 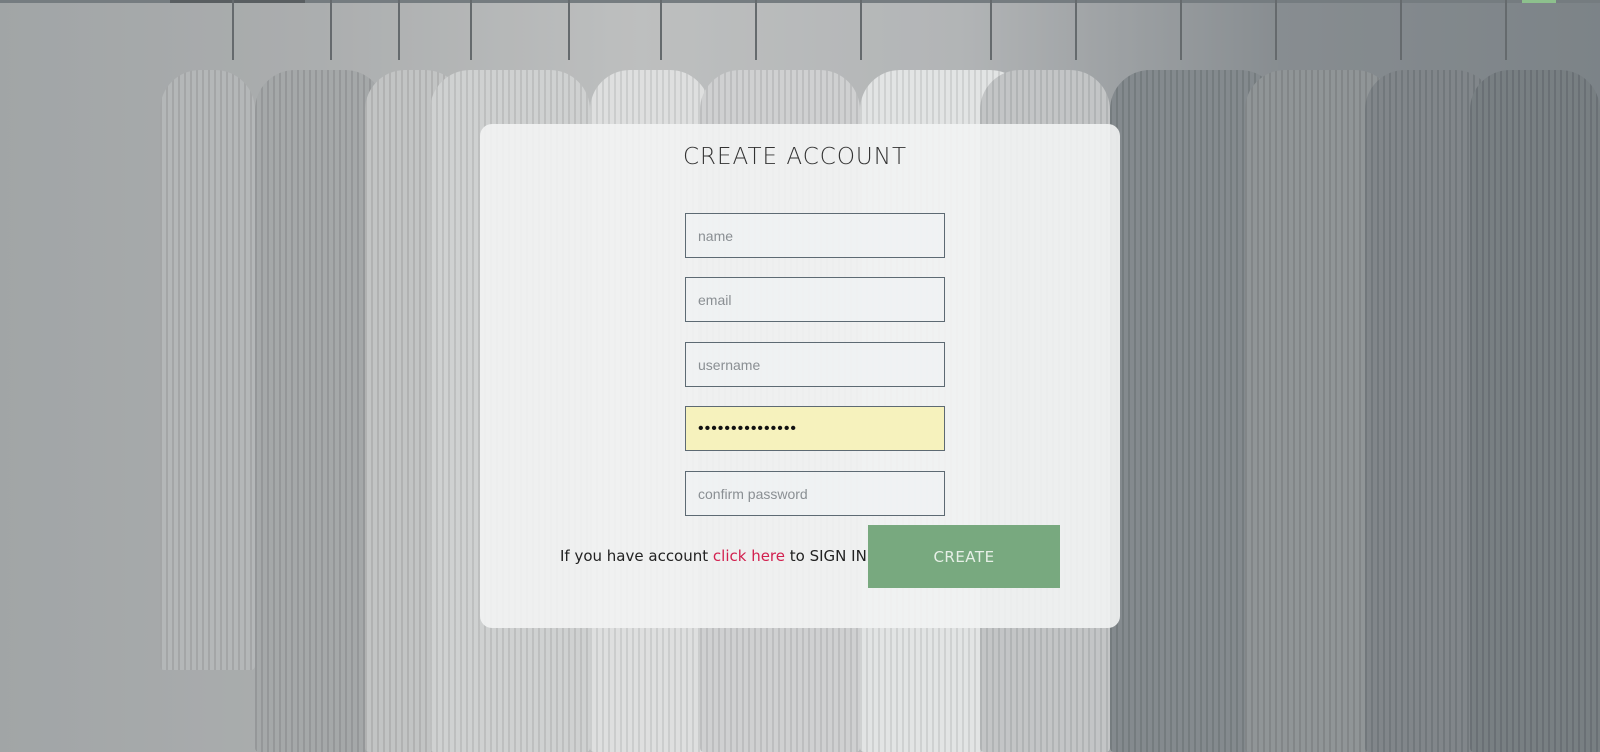 I want to click on signin-link: click here, so click(x=749, y=556).